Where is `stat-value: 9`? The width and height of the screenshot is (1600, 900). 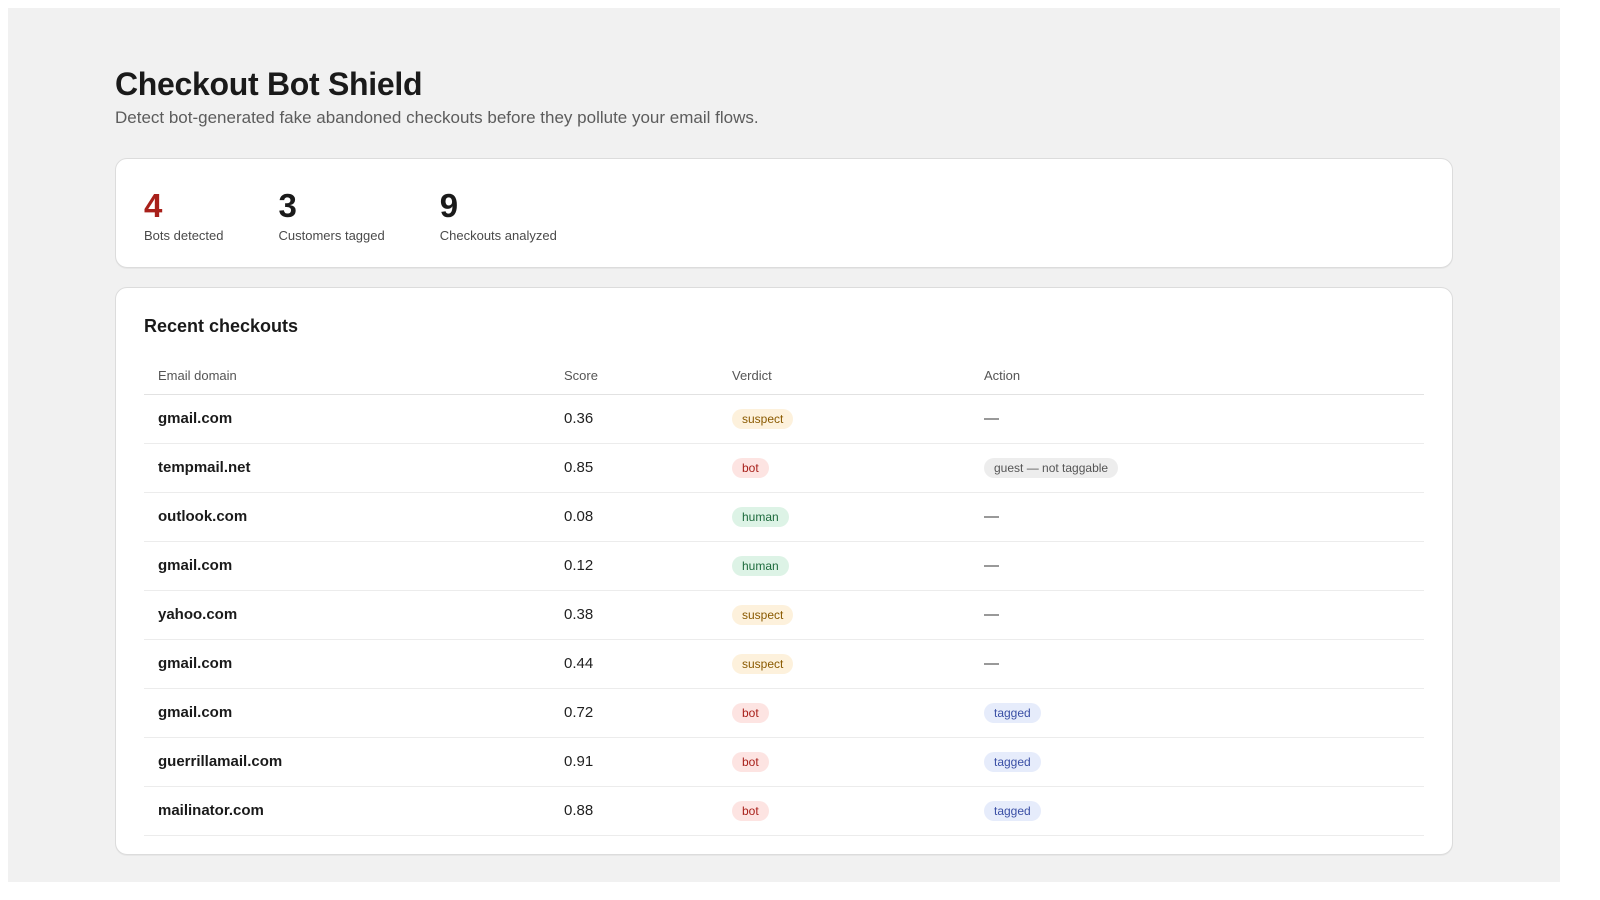
stat-value: 9 is located at coordinates (449, 205).